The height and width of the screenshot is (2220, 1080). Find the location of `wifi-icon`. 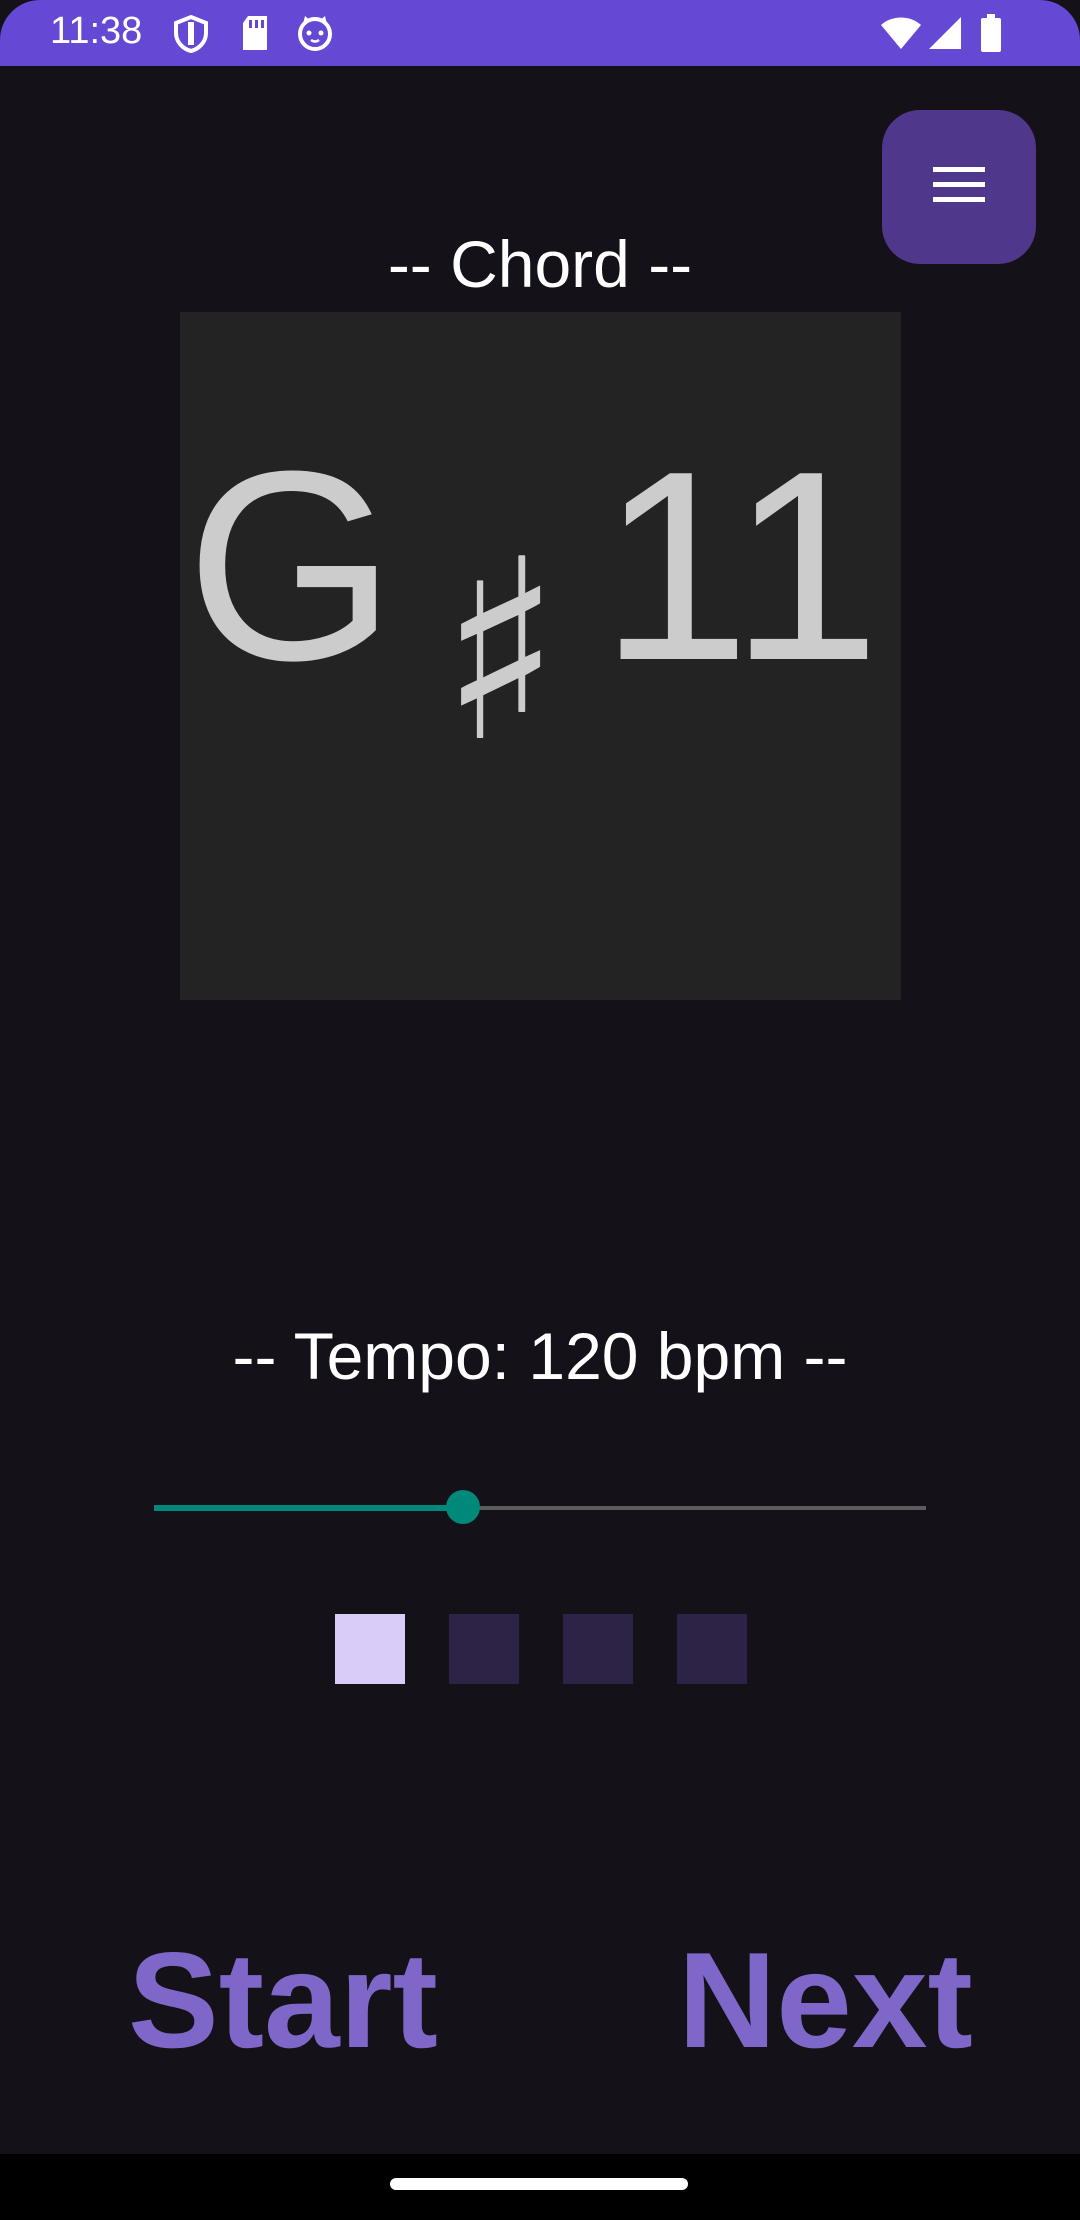

wifi-icon is located at coordinates (901, 35).